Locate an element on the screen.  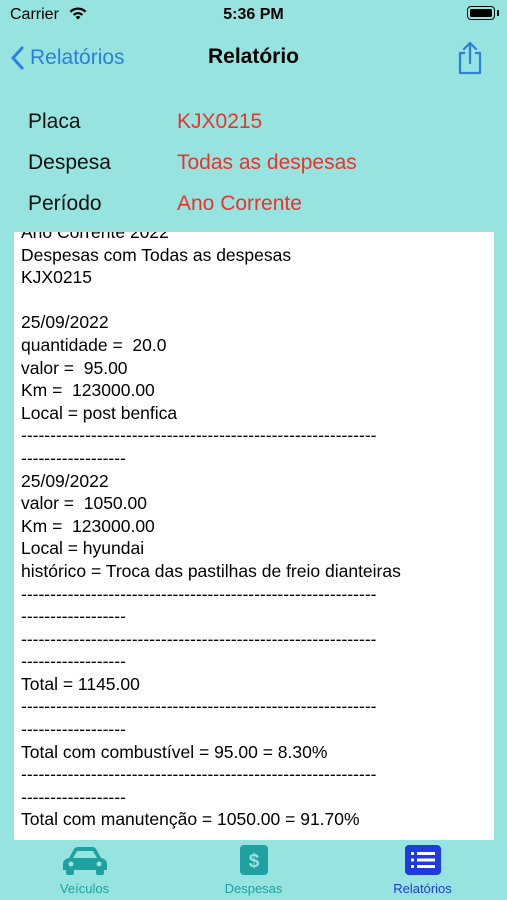
report-line: Local = hyundai is located at coordinates (83, 548).